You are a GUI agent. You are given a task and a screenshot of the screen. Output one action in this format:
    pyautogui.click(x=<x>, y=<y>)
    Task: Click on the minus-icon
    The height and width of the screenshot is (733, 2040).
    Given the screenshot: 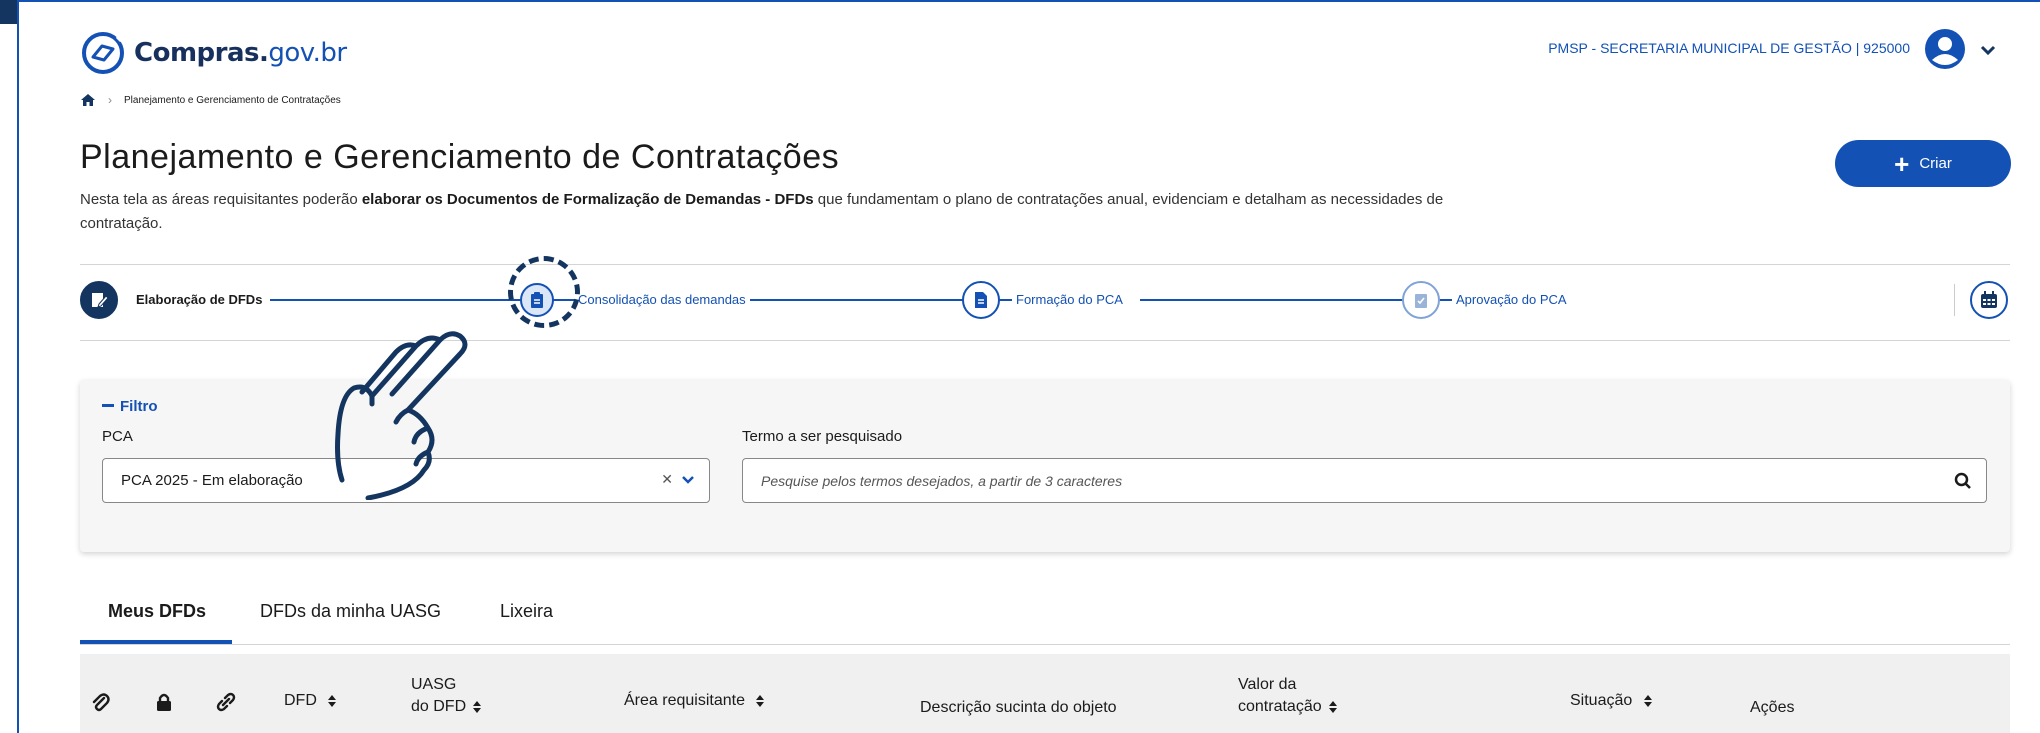 What is the action you would take?
    pyautogui.click(x=108, y=405)
    